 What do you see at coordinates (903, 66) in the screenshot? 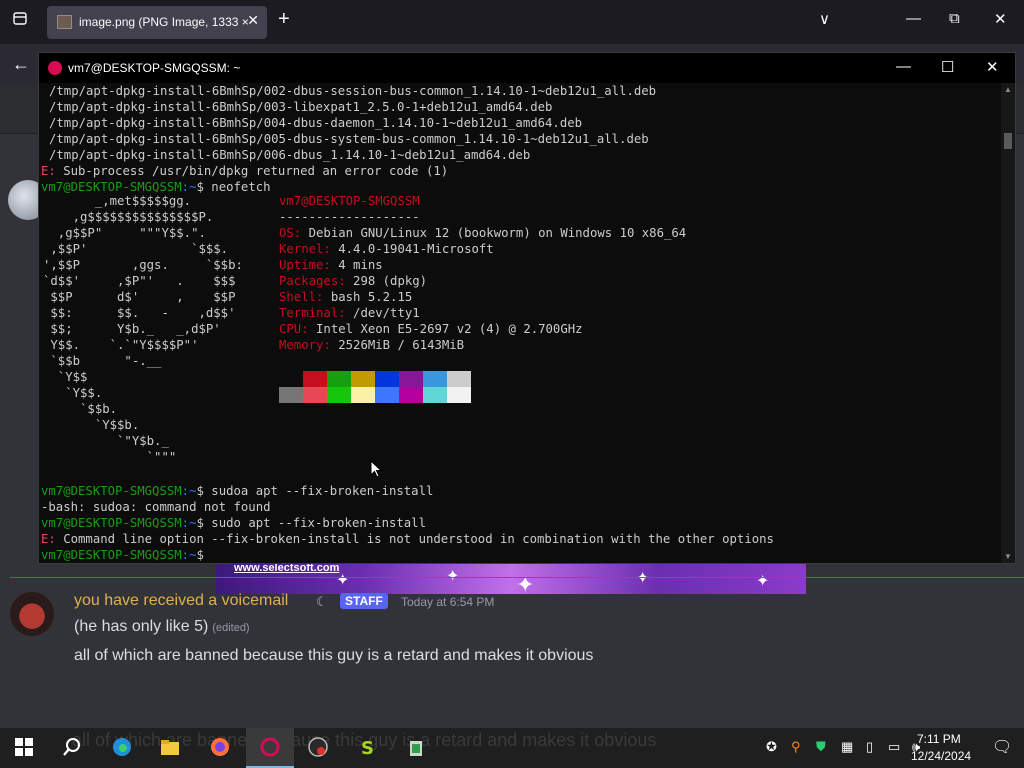
I see `terminal-minimize-button: —` at bounding box center [903, 66].